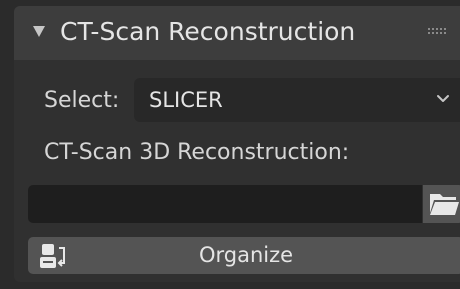 The image size is (460, 289). I want to click on reconstruction-label: CT-Scan 3D Reconstruction:, so click(197, 152).